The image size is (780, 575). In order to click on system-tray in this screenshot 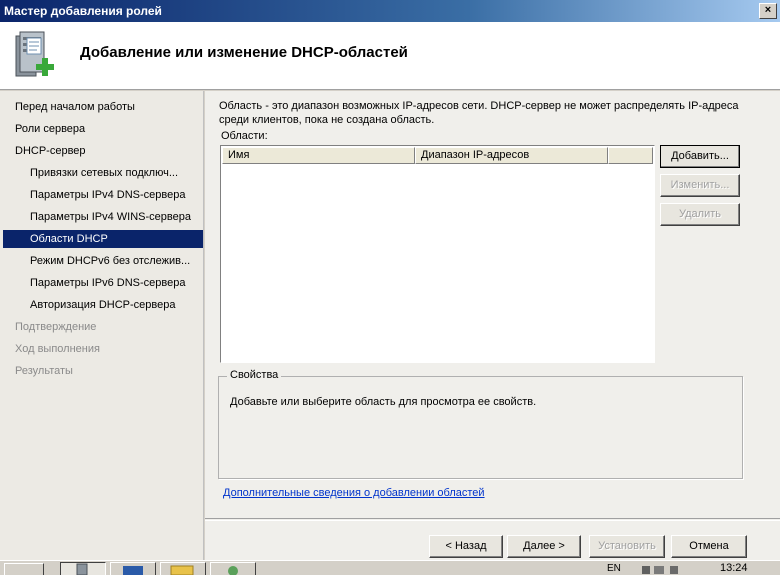, I will do `click(680, 569)`.